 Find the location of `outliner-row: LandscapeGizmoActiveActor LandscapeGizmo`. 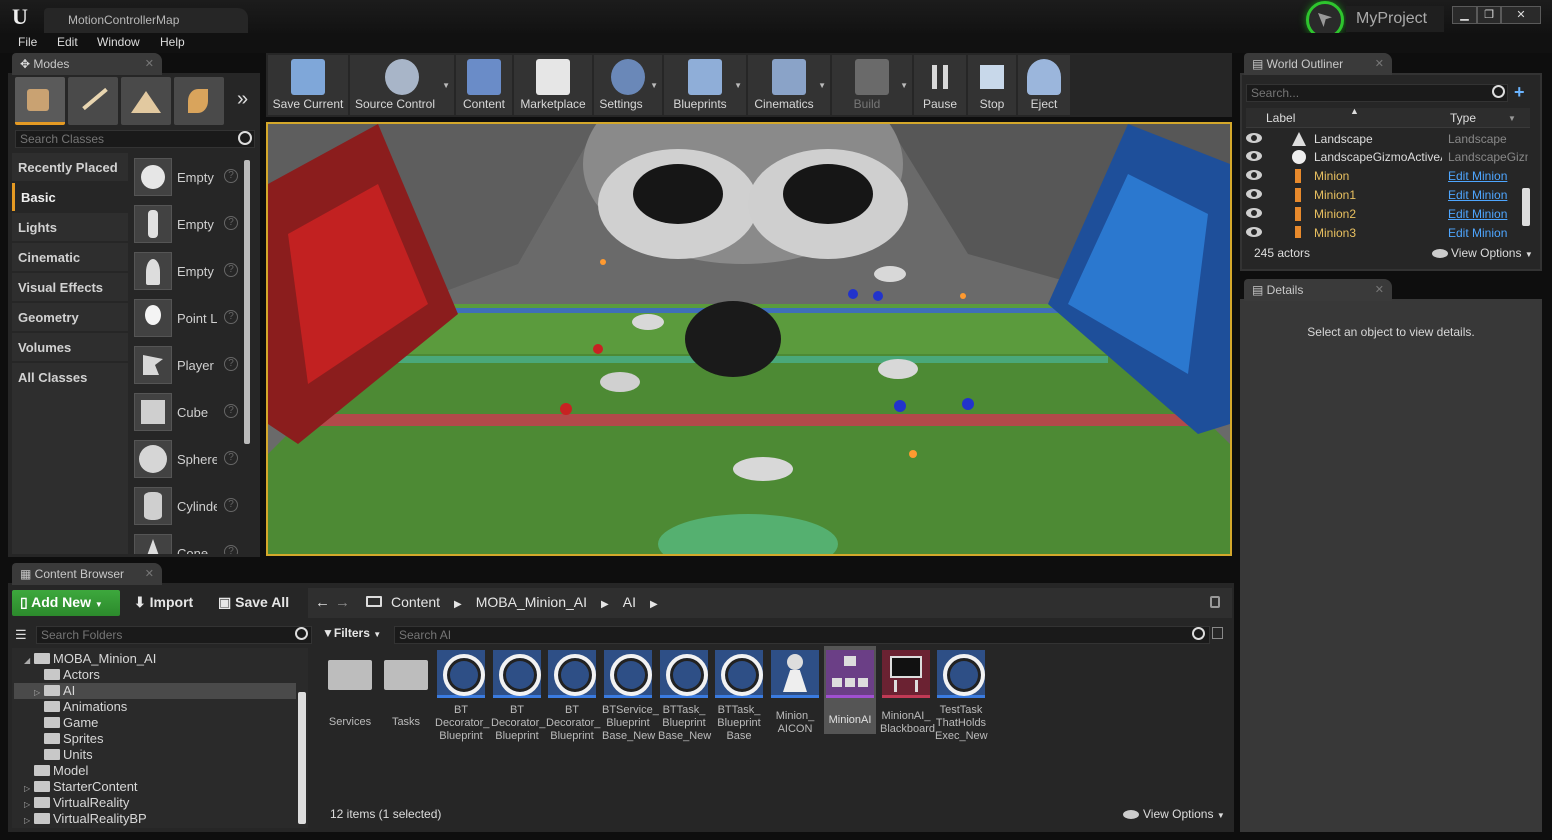

outliner-row: LandscapeGizmoActiveActor LandscapeGizmo is located at coordinates (1388, 157).